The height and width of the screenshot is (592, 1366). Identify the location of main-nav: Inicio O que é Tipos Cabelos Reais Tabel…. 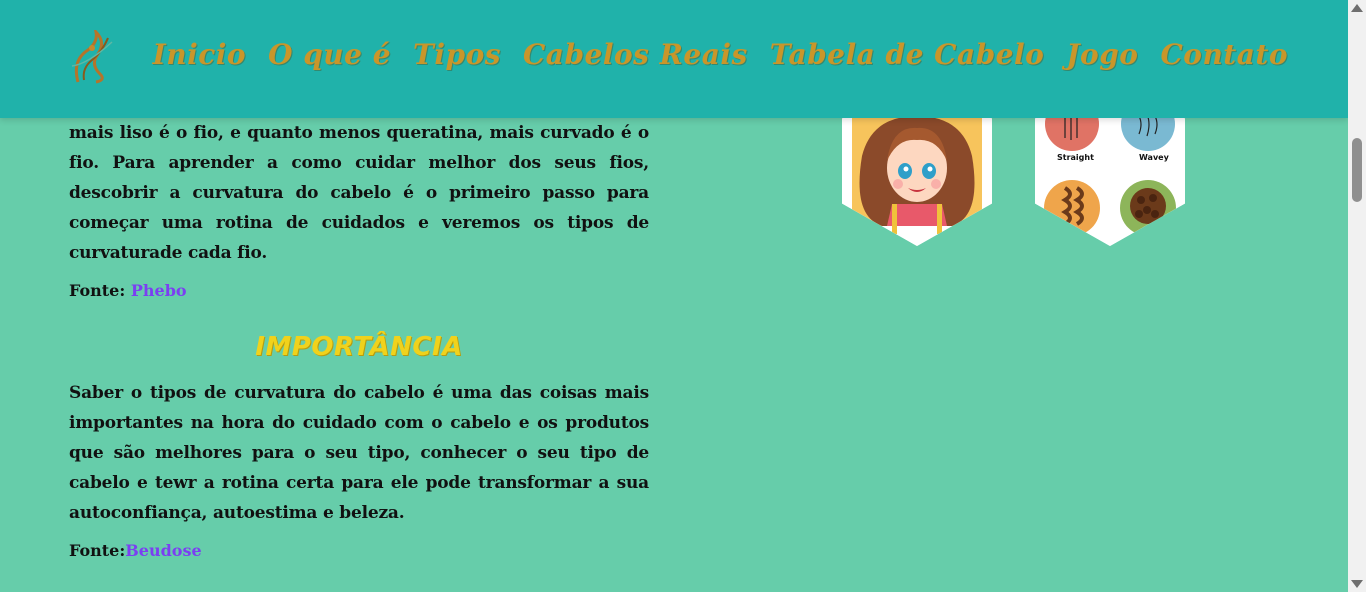
(720, 54).